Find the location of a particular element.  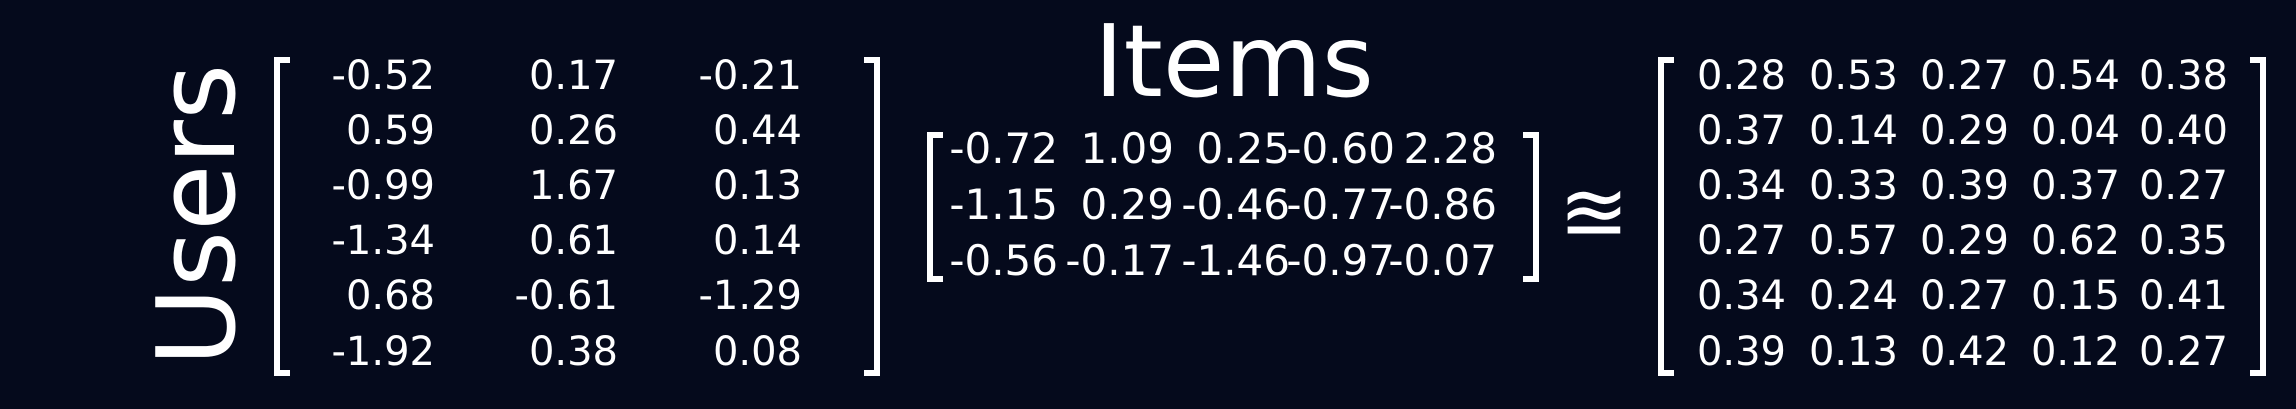

user-matrix-cell: -0.99 is located at coordinates (383, 186).